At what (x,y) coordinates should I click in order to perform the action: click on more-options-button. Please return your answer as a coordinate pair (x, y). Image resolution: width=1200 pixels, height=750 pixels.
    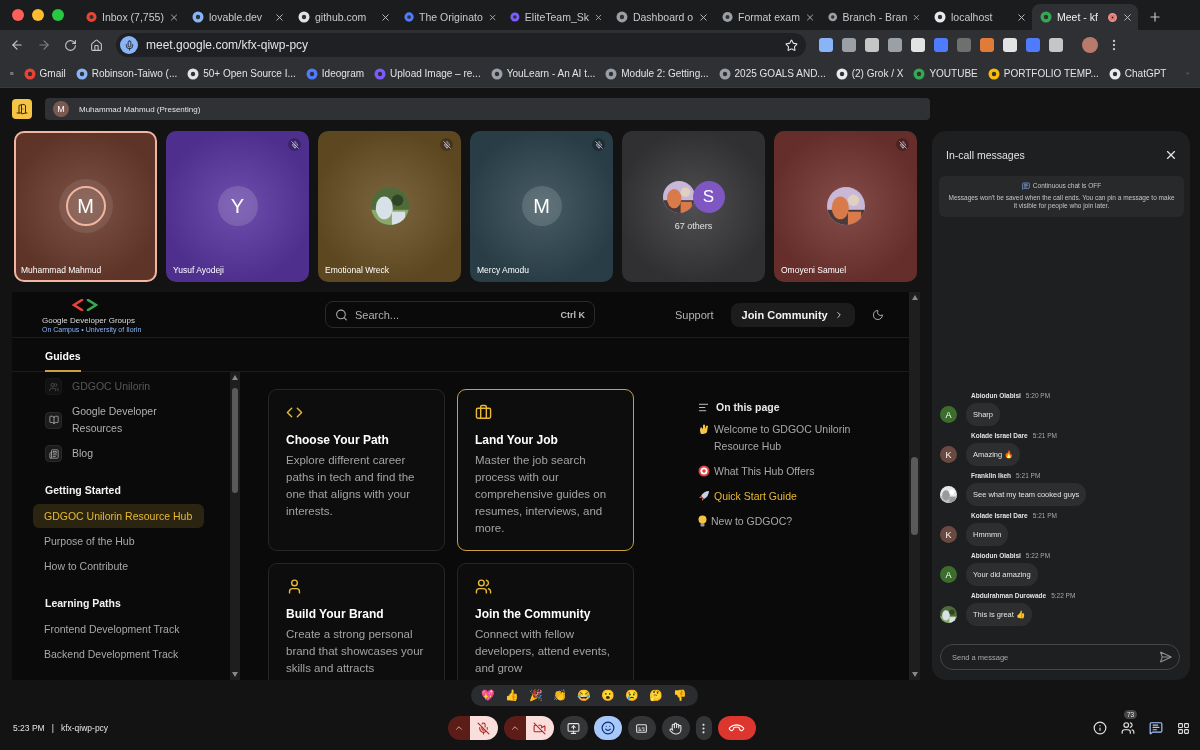
    Looking at the image, I should click on (703, 728).